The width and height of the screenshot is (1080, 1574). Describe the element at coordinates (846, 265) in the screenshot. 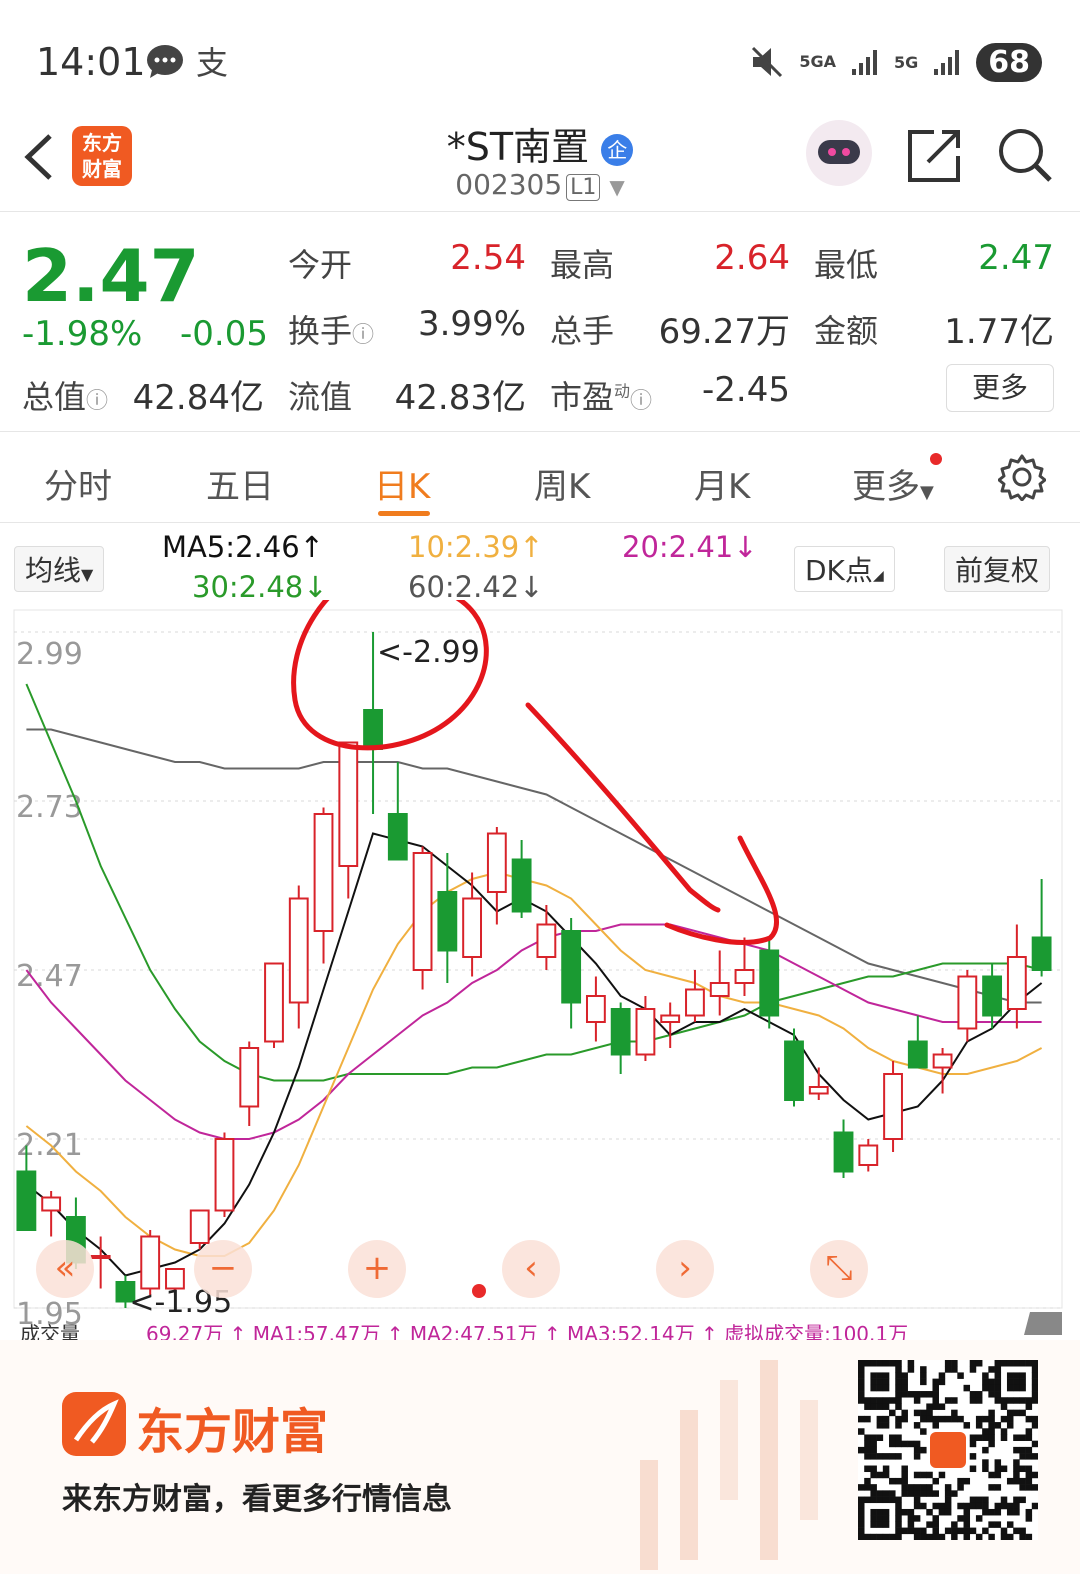

I see `low-label: 最低` at that location.